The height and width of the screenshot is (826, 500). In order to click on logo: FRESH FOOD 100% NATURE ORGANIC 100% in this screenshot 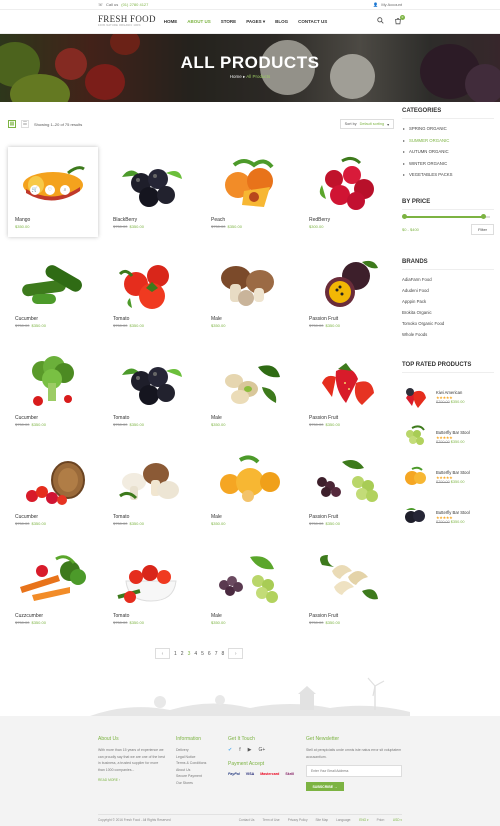, I will do `click(127, 21)`.